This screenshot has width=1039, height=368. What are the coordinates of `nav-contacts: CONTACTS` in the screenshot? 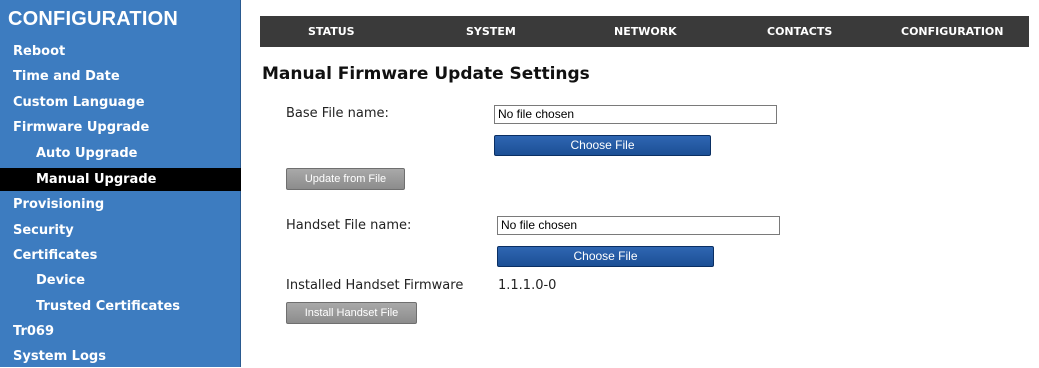 It's located at (799, 31).